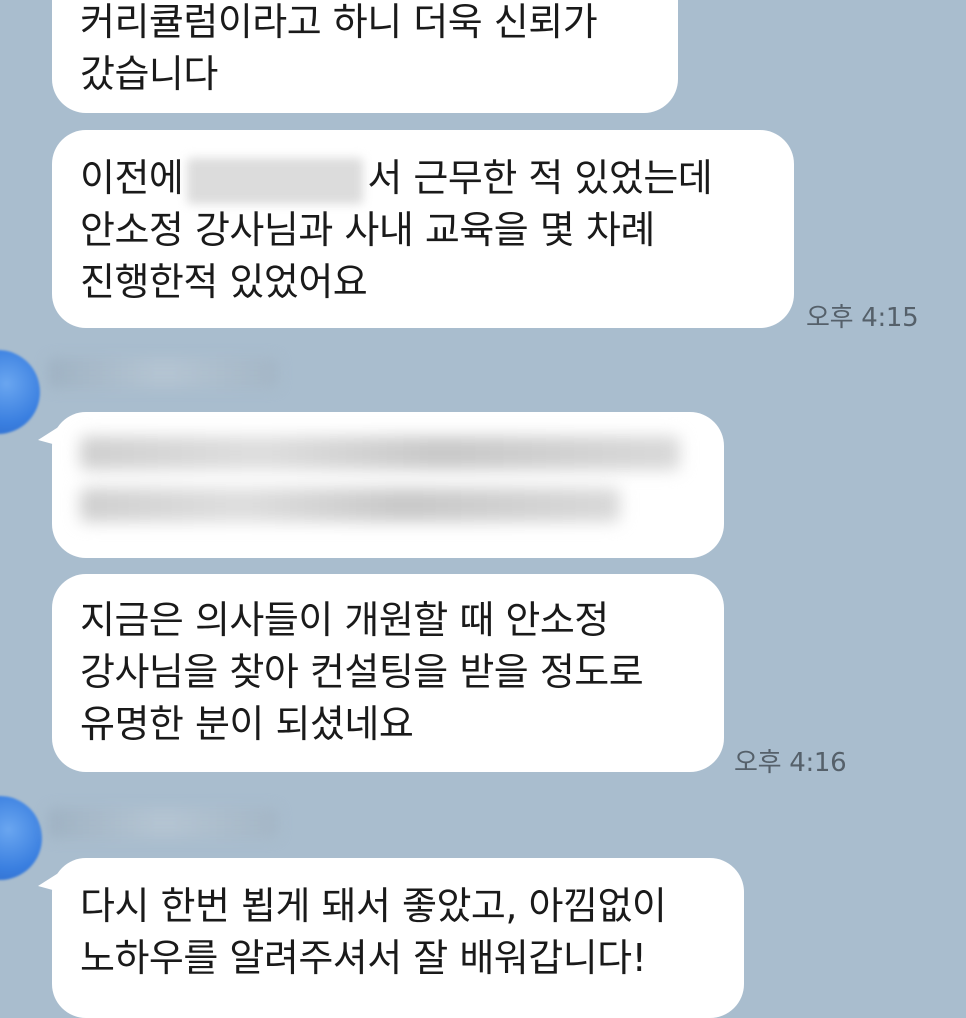 This screenshot has width=966, height=1018. Describe the element at coordinates (344, 620) in the screenshot. I see `message-text: 지금은 의사들이 개원할 때 안소정` at that location.